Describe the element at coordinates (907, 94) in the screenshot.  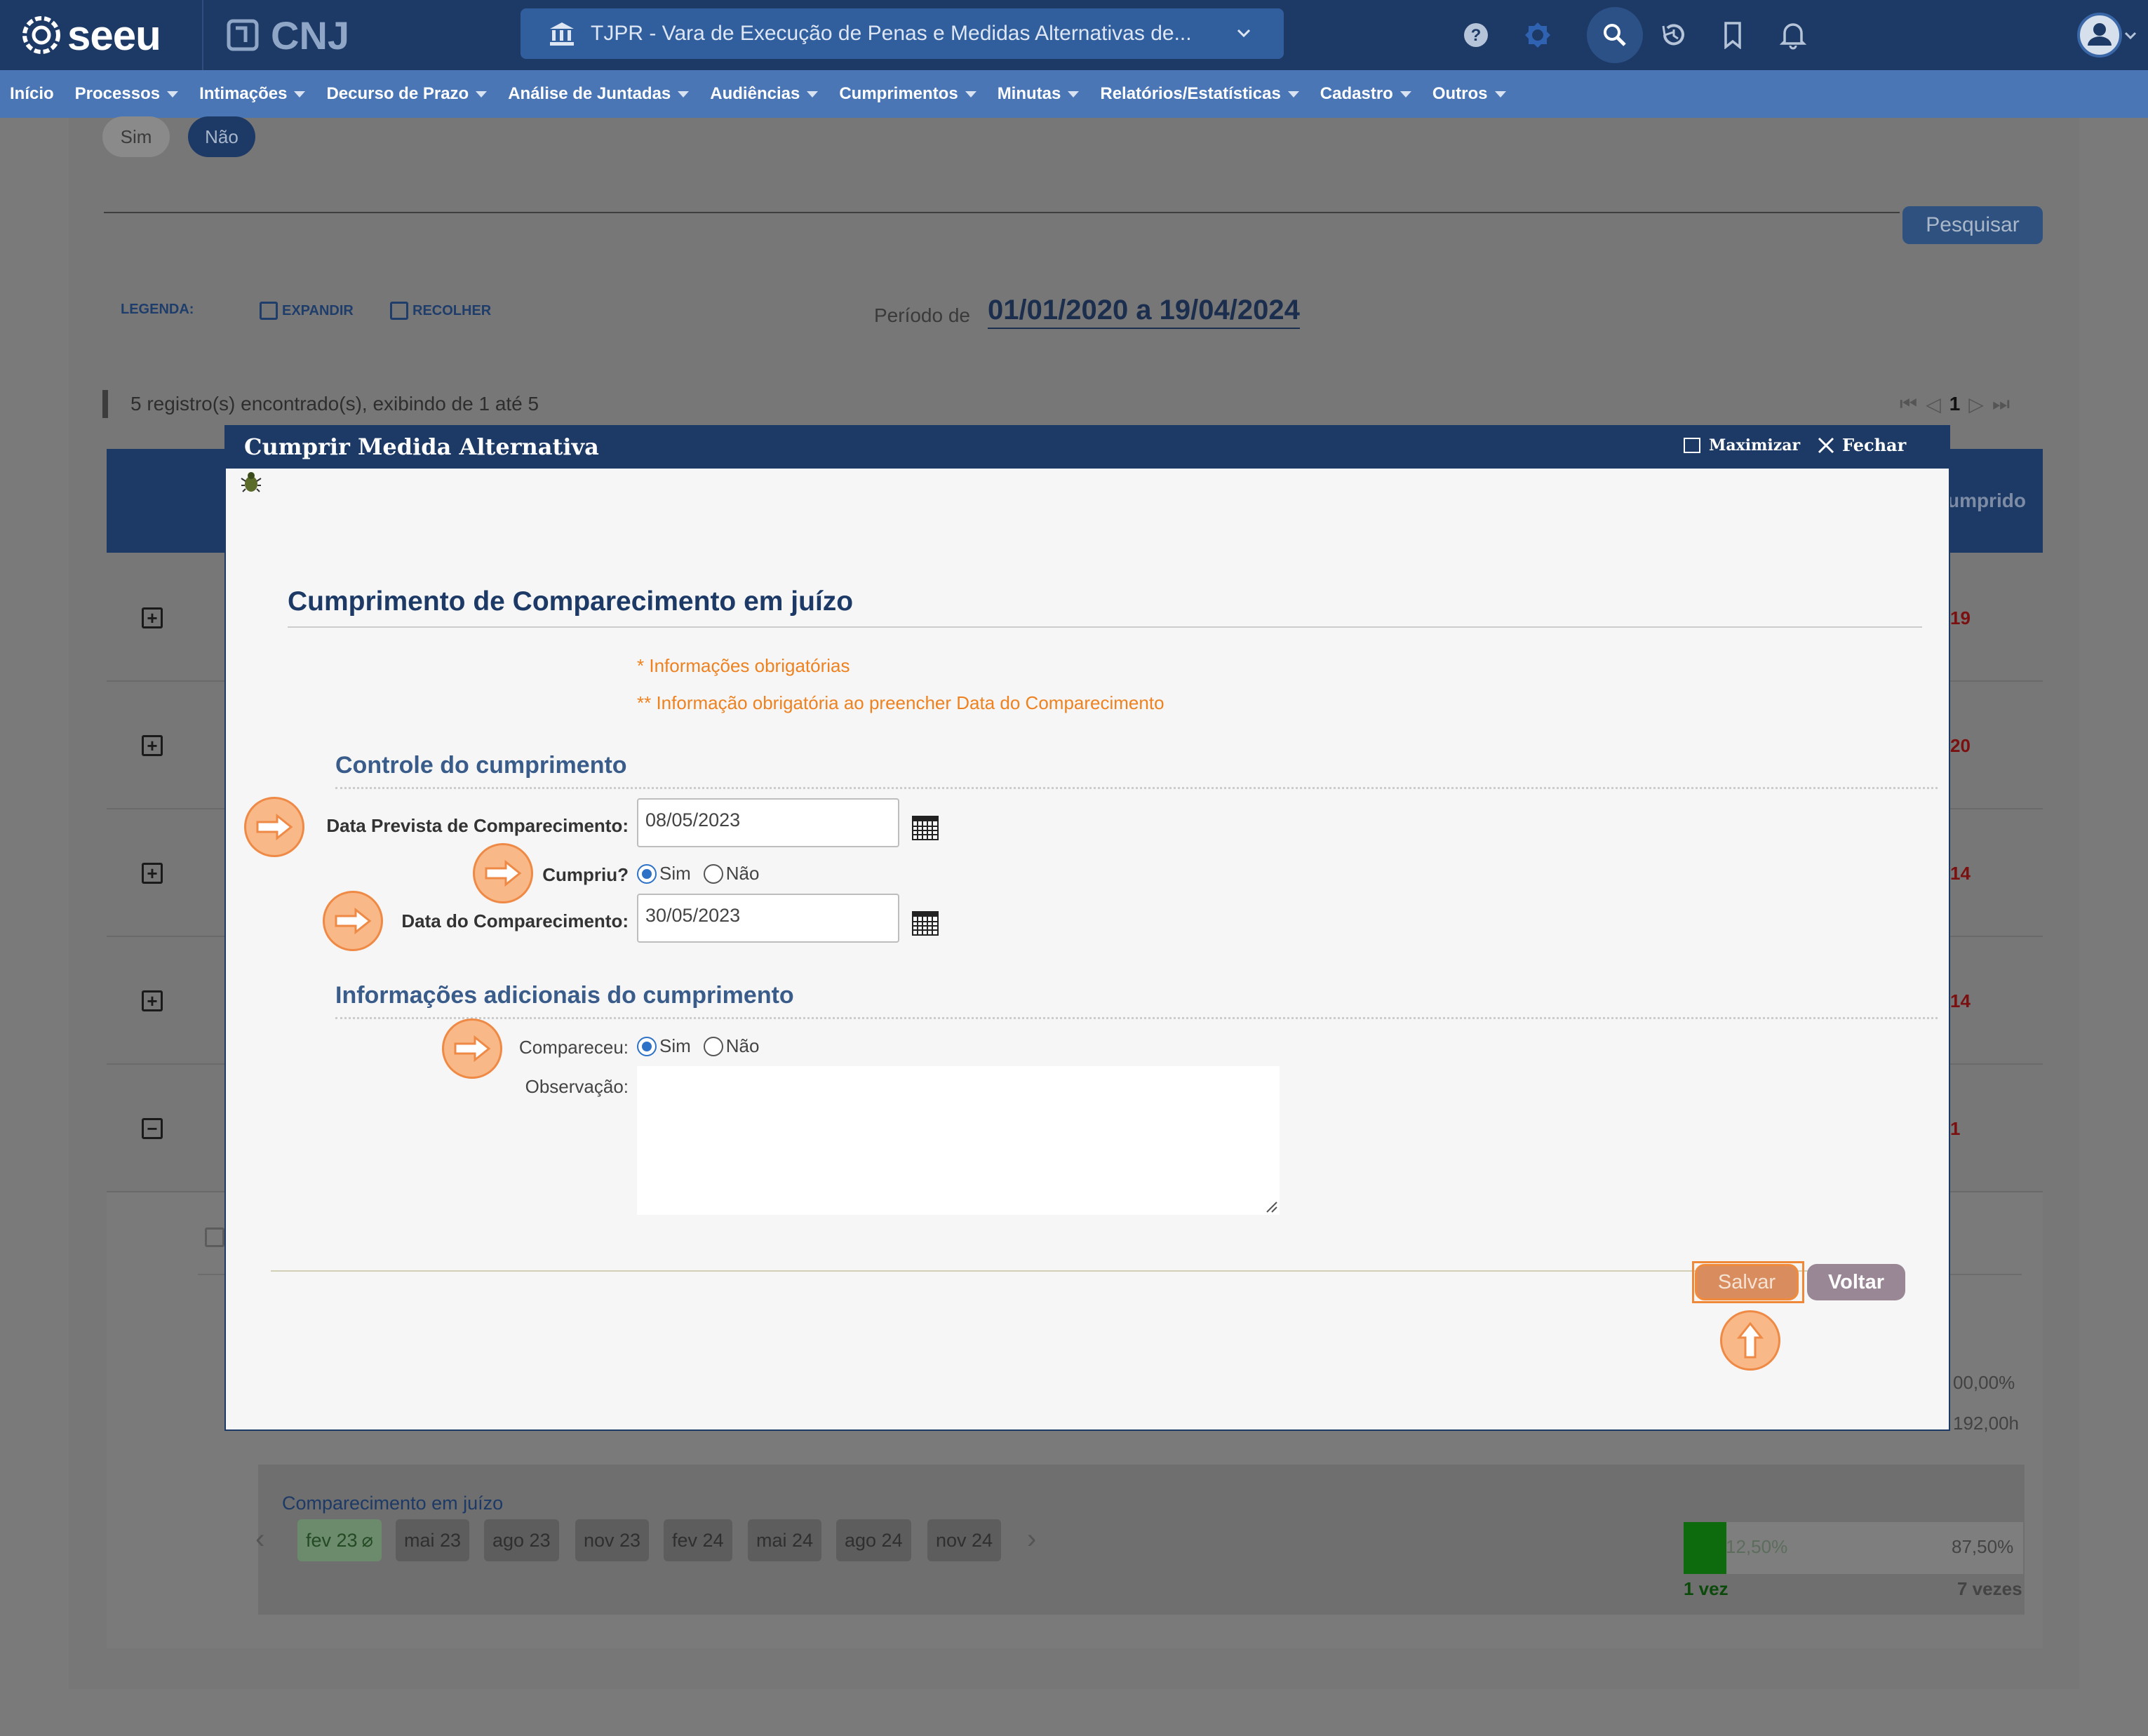
I see `menu-cumprimentos: Cumprimentos` at that location.